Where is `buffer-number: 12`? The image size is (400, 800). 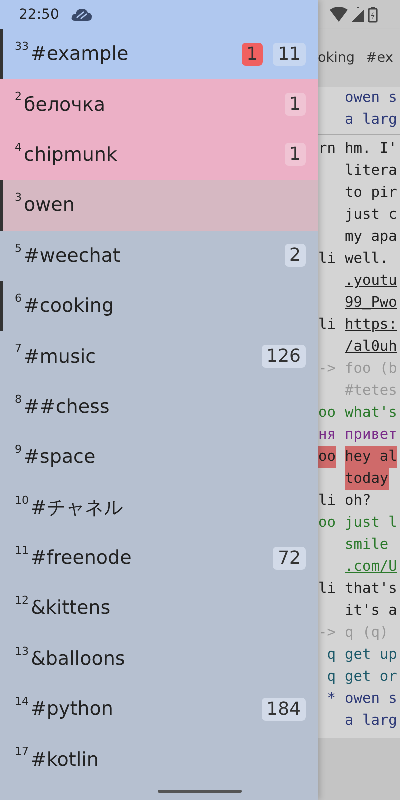 buffer-number: 12 is located at coordinates (22, 601).